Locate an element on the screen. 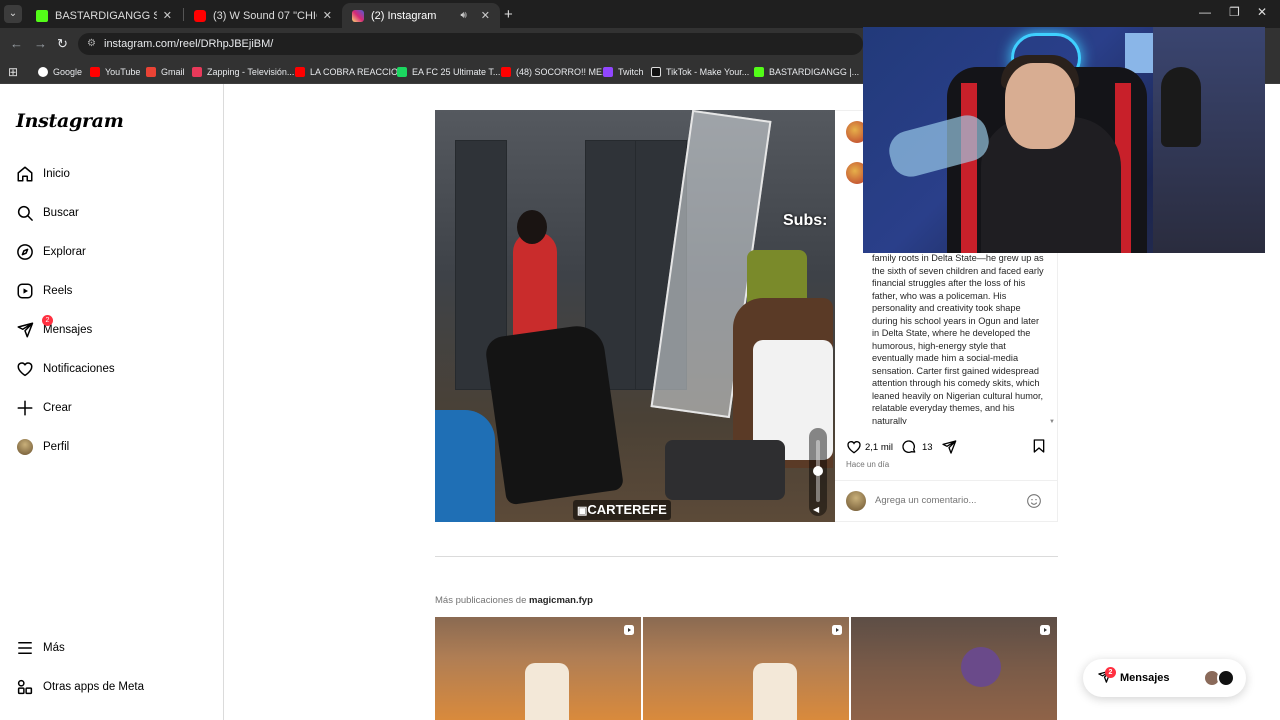 This screenshot has width=1280, height=720. tab-search-button: ⌄ is located at coordinates (13, 14).